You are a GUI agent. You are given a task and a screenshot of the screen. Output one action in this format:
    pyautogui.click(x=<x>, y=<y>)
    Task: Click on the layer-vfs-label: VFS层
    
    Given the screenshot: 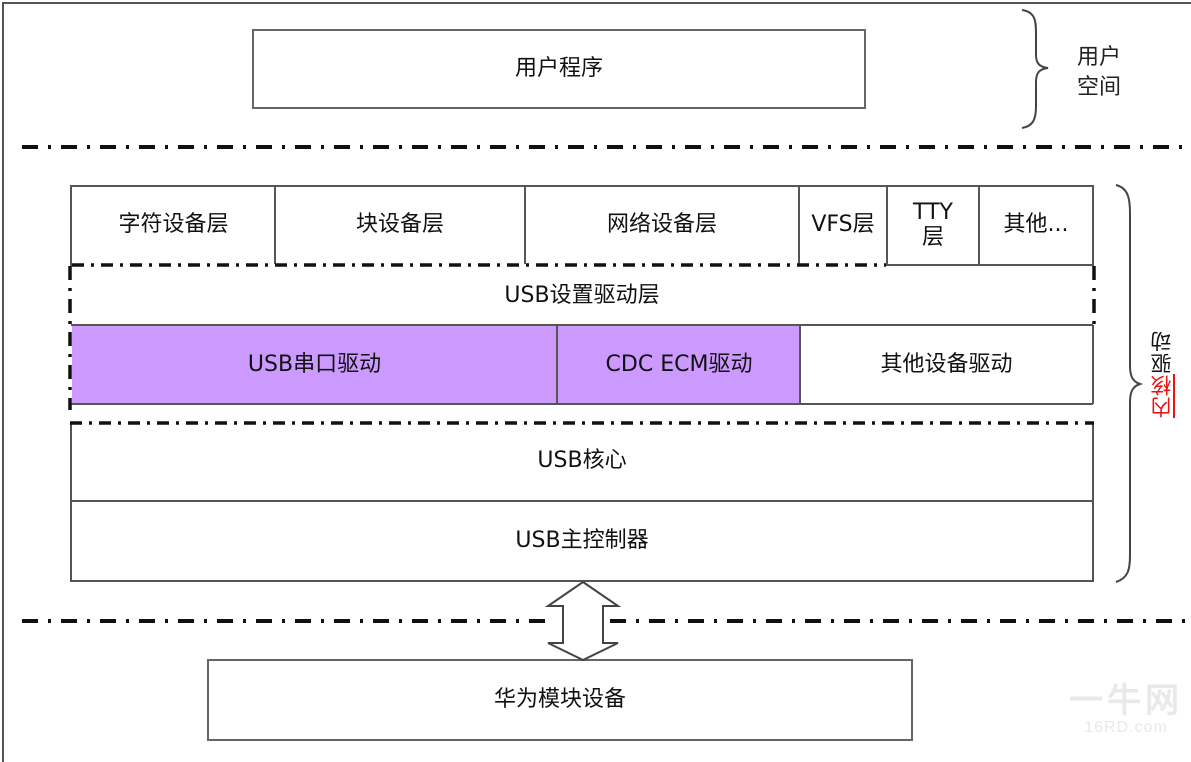 What is the action you would take?
    pyautogui.click(x=843, y=225)
    